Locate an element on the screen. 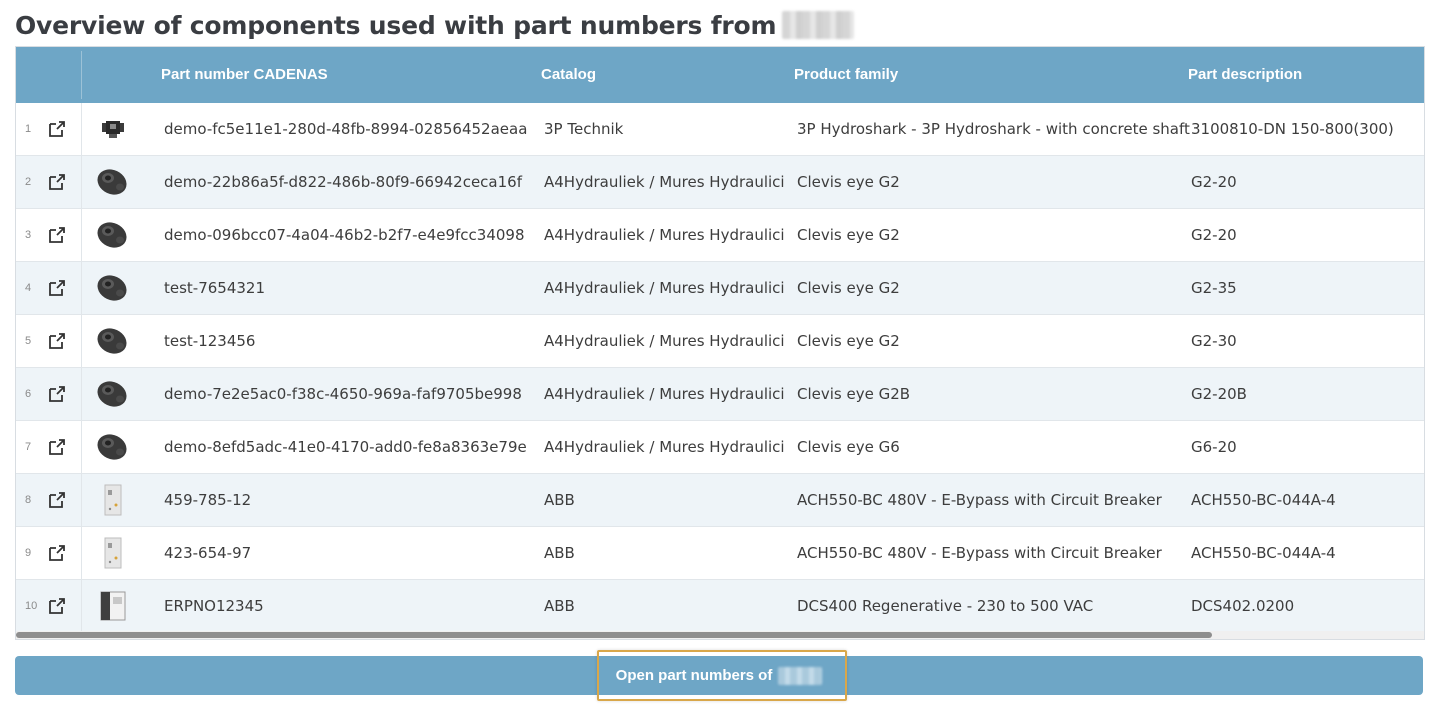 The width and height of the screenshot is (1439, 711). row-index: 4 is located at coordinates (28, 288).